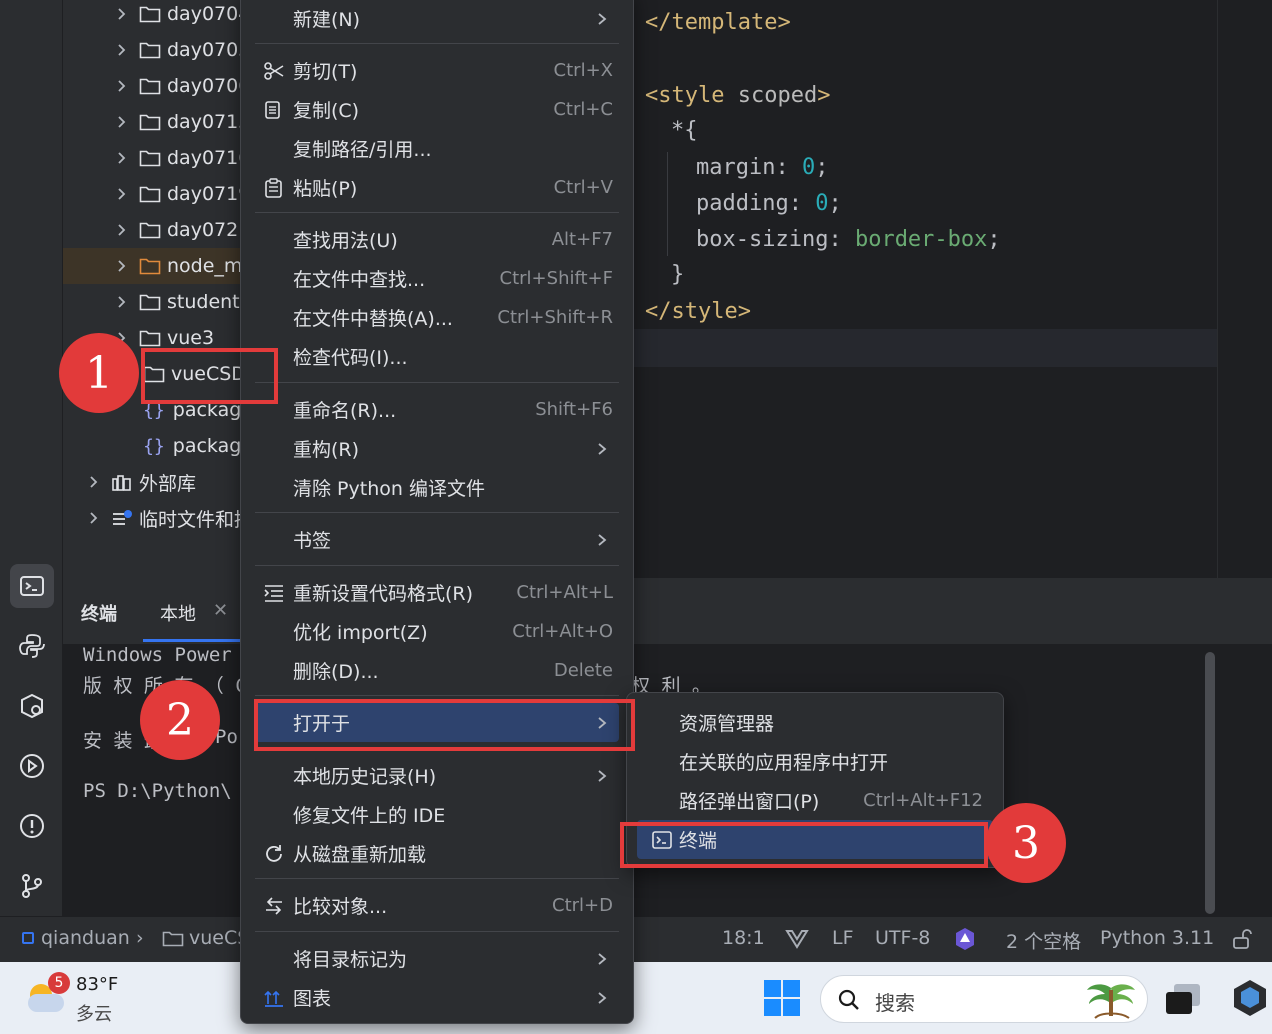 This screenshot has width=1272, height=1034. Describe the element at coordinates (32, 826) in the screenshot. I see `problems-icon` at that location.